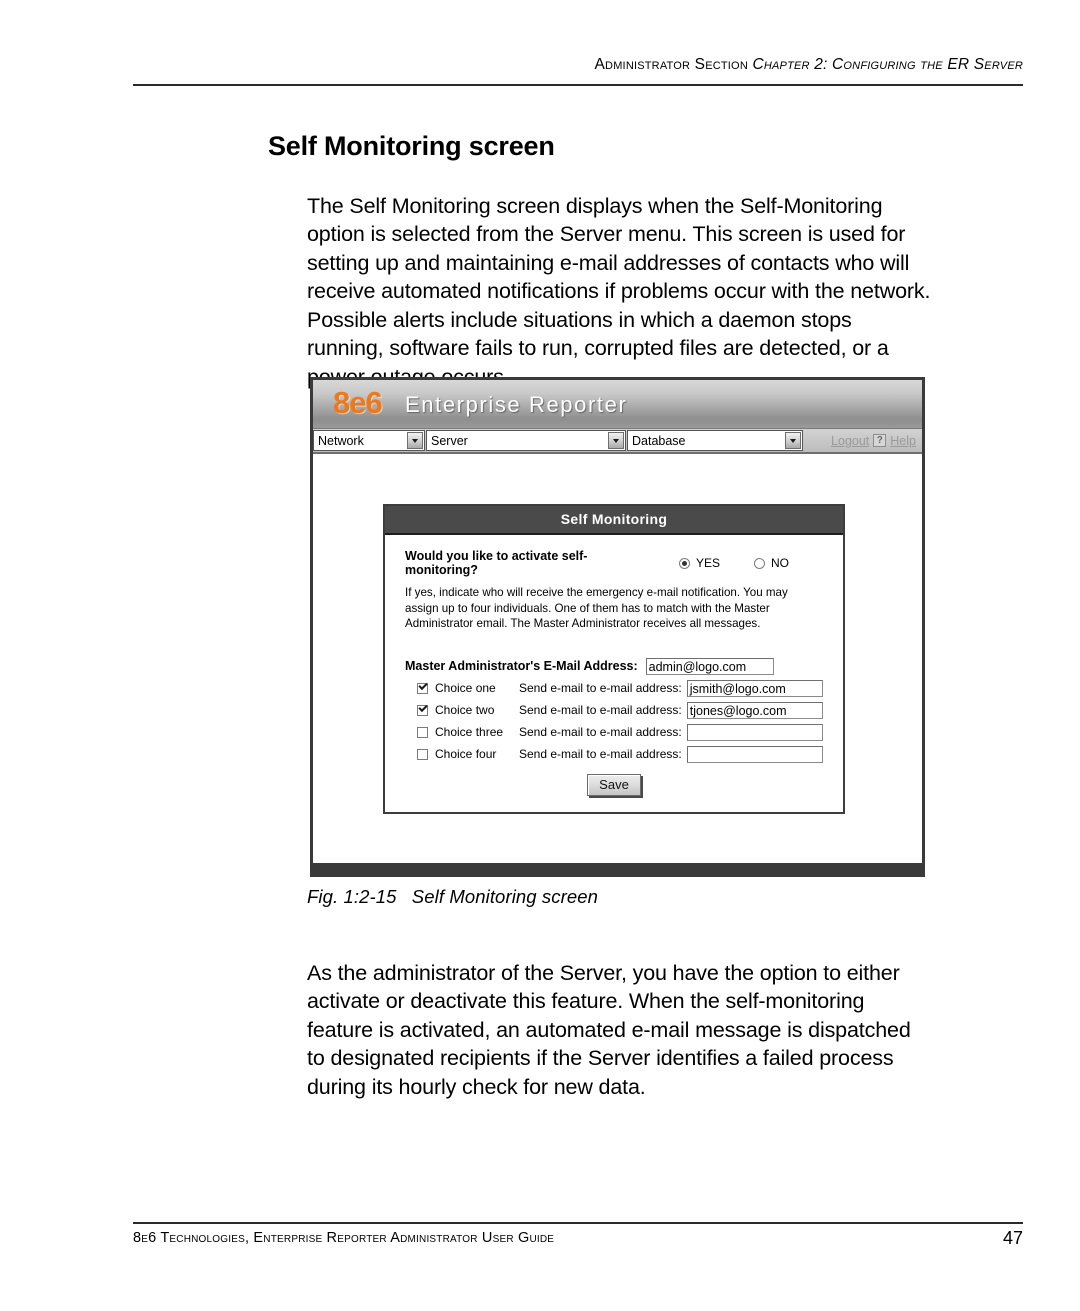  I want to click on choice-one-label: Choice one, so click(465, 688).